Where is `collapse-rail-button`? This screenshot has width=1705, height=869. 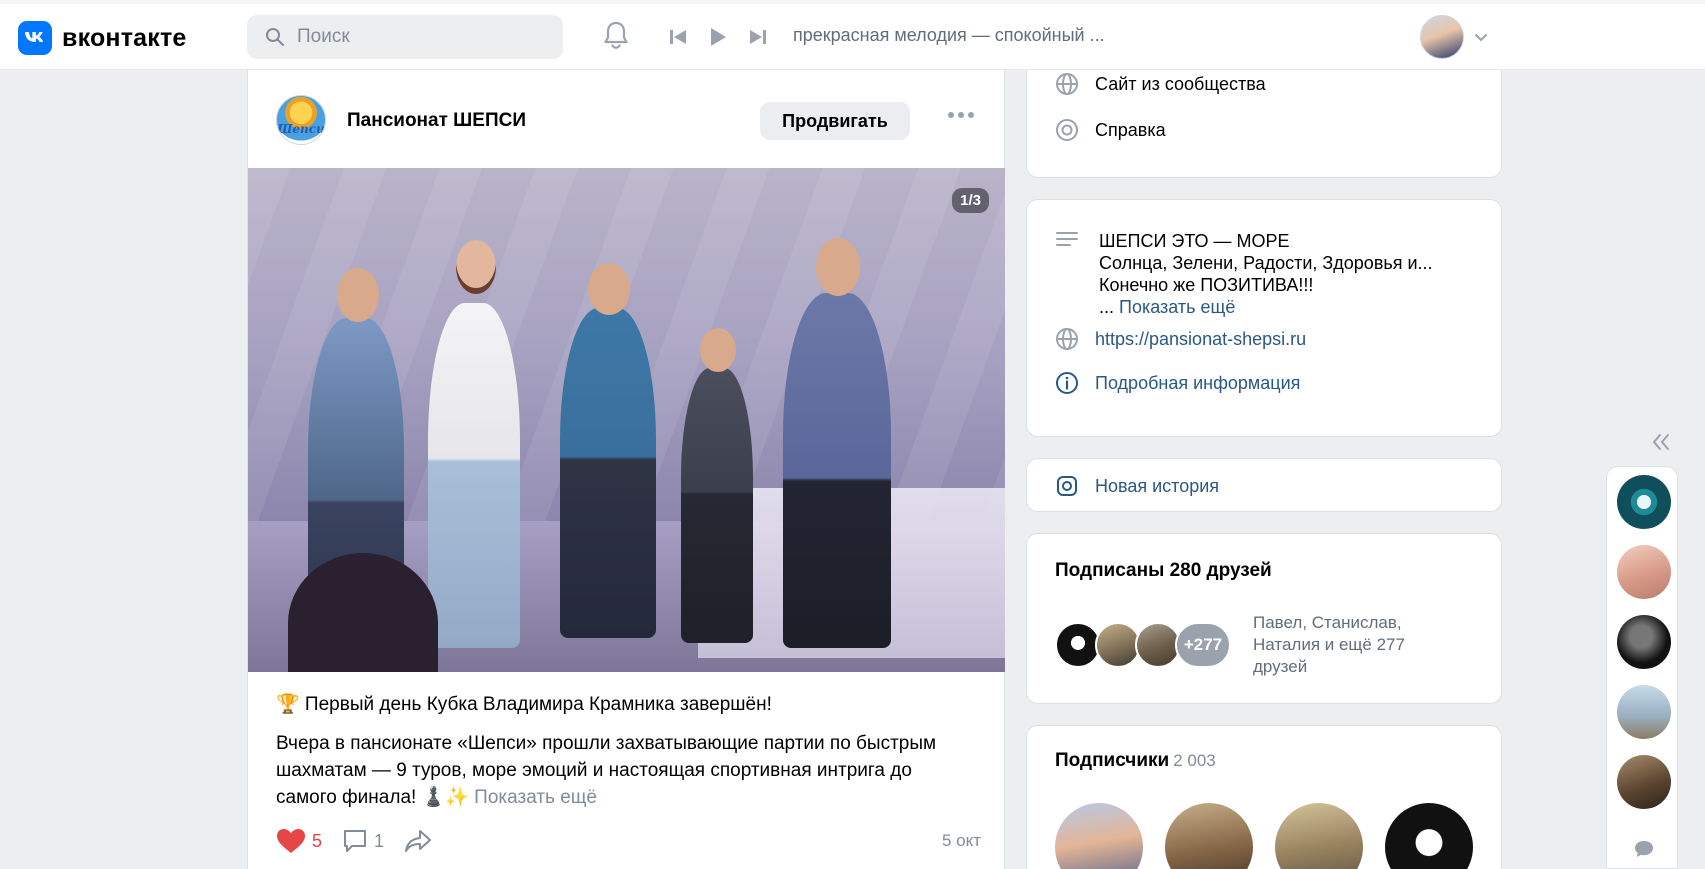
collapse-rail-button is located at coordinates (1661, 444).